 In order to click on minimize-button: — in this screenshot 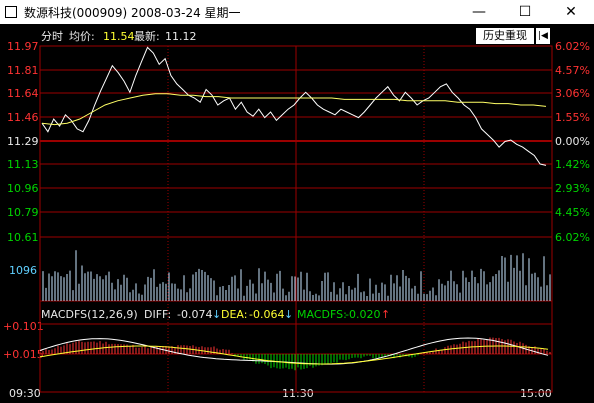, I will do `click(479, 12)`.